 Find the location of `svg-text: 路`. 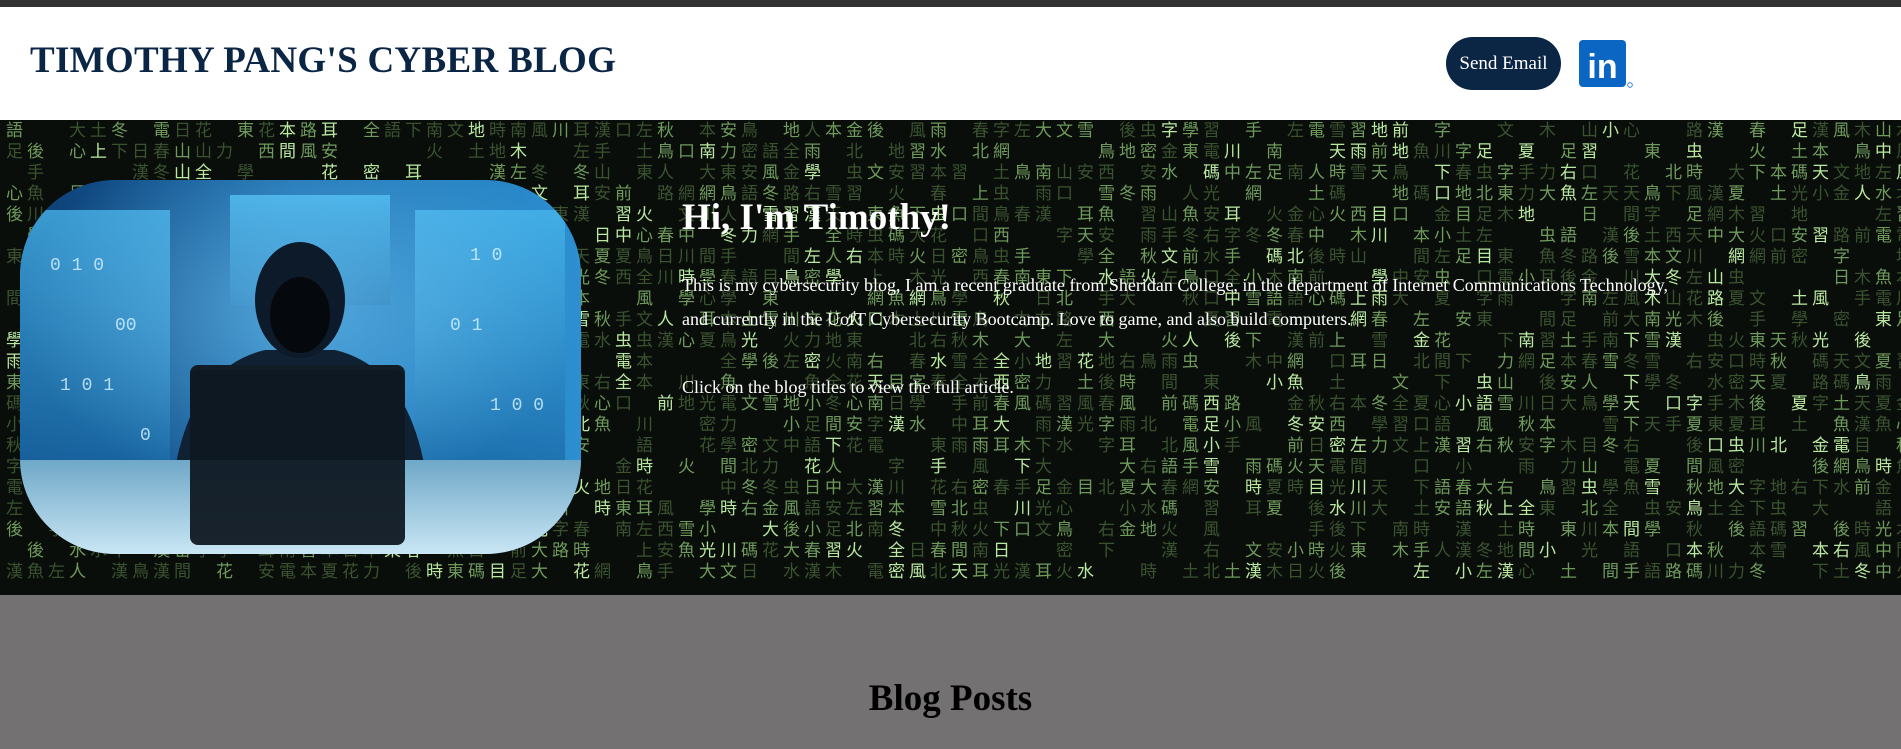

svg-text: 路 is located at coordinates (665, 194).